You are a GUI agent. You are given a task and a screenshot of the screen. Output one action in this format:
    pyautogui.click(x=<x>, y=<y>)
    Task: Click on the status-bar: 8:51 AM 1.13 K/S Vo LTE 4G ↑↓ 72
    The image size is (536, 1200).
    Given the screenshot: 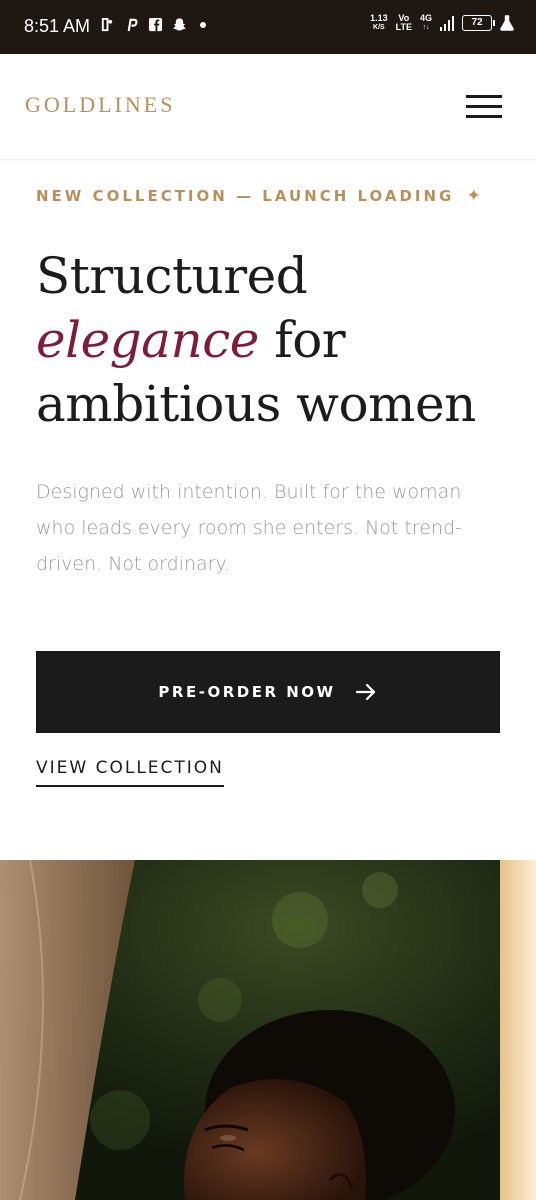 What is the action you would take?
    pyautogui.click(x=268, y=27)
    